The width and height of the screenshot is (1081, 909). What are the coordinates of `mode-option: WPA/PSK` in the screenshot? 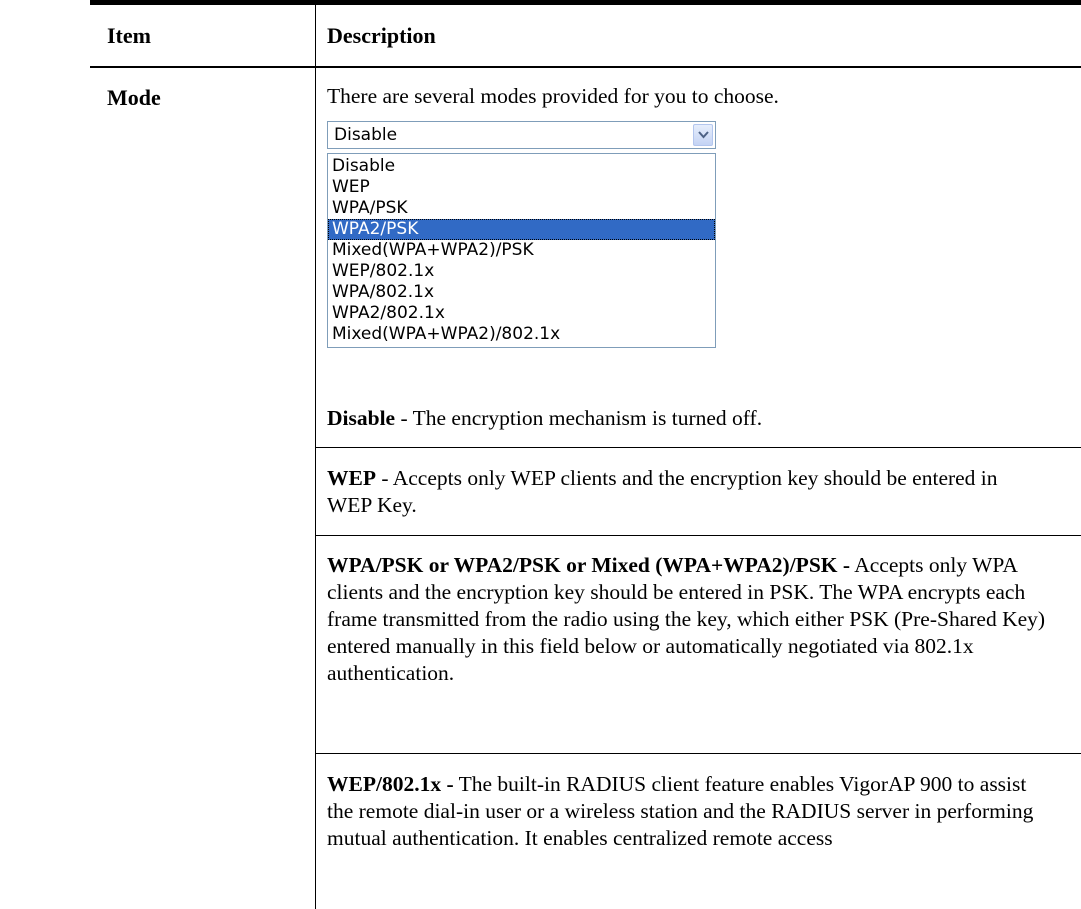 It's located at (521, 208).